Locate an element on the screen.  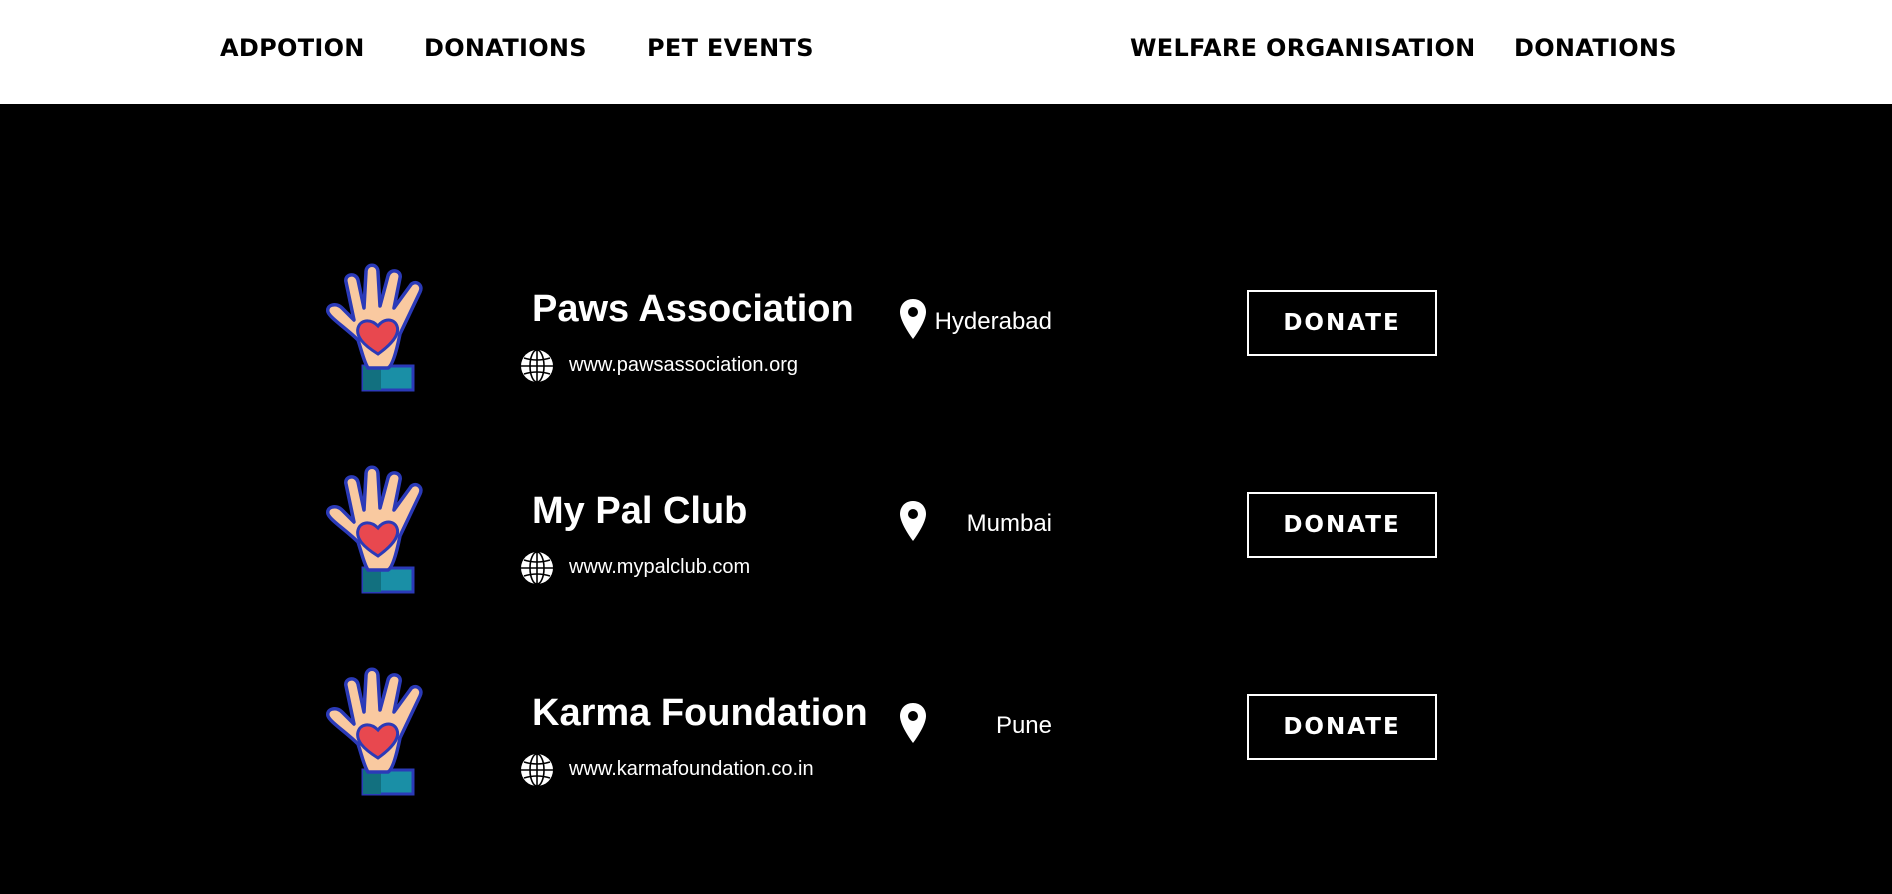
nav-link-adoption: ADPOTION is located at coordinates (292, 48).